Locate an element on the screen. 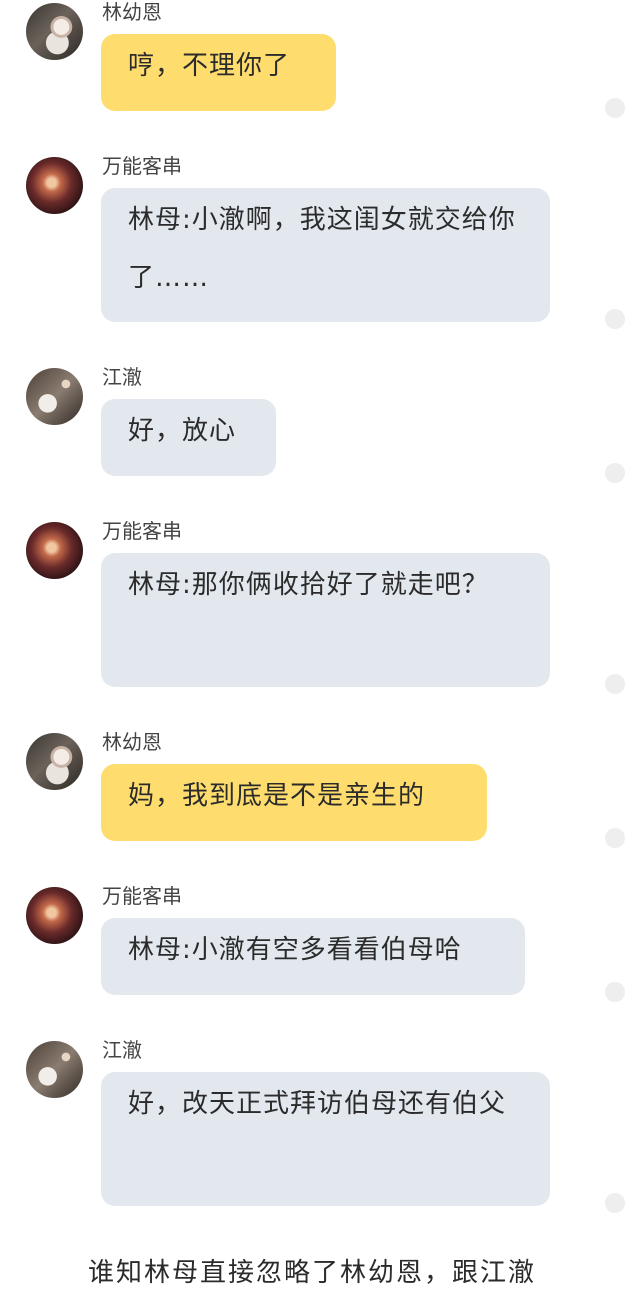  message-bubble: 林母:小澈有空多看看伯母哈 is located at coordinates (313, 956).